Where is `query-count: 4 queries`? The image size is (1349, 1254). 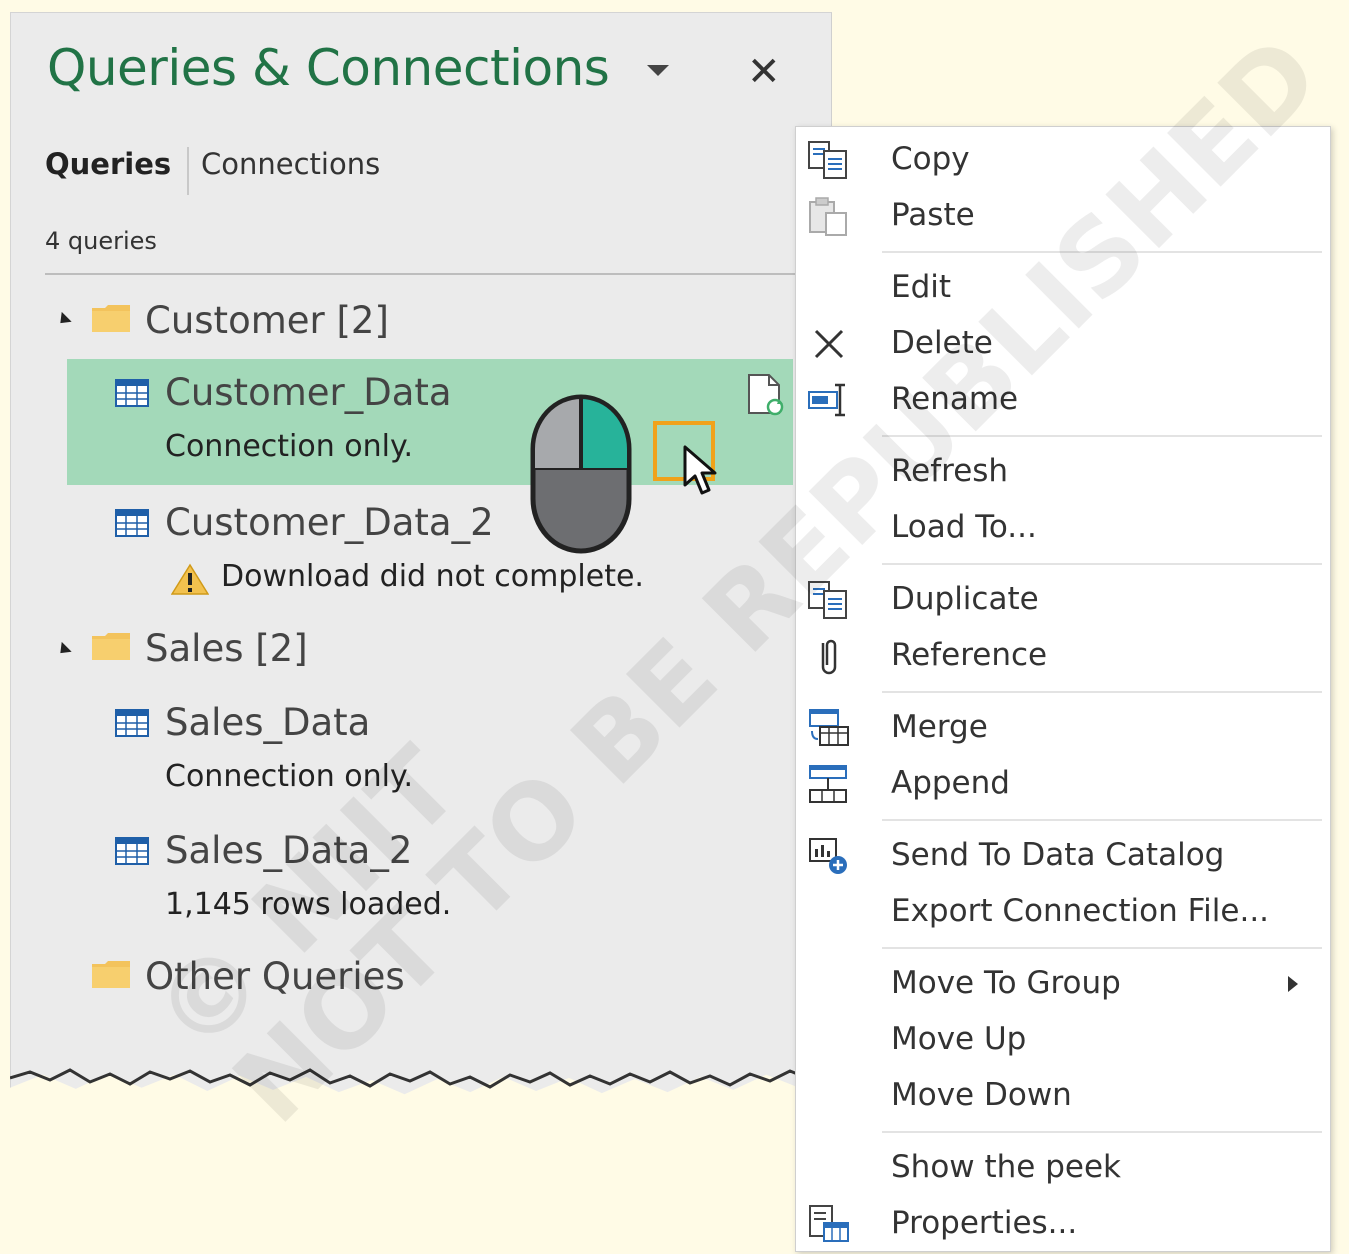
query-count: 4 queries is located at coordinates (101, 241).